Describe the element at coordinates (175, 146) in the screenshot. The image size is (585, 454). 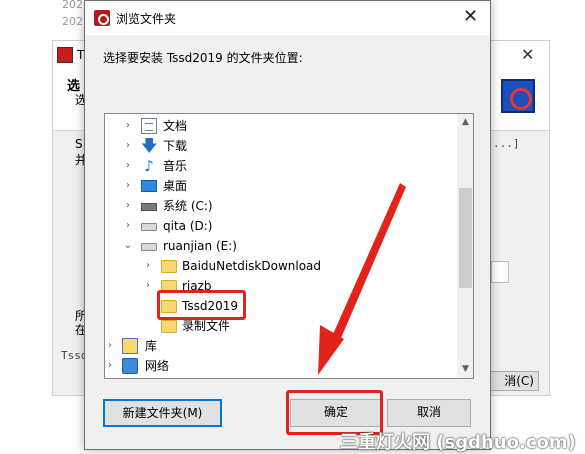
I see `tree-item-label: 下载` at that location.